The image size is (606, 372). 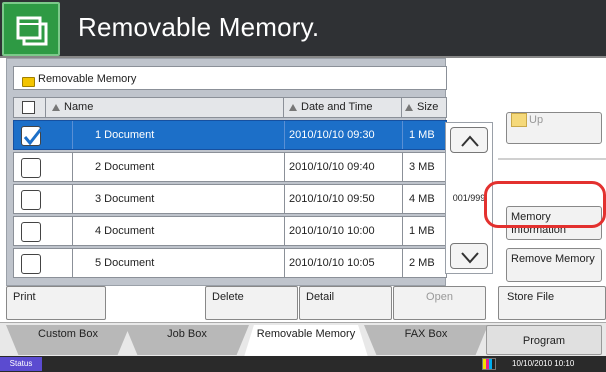 I want to click on remove-memory-button: Remove Memory, so click(x=554, y=265).